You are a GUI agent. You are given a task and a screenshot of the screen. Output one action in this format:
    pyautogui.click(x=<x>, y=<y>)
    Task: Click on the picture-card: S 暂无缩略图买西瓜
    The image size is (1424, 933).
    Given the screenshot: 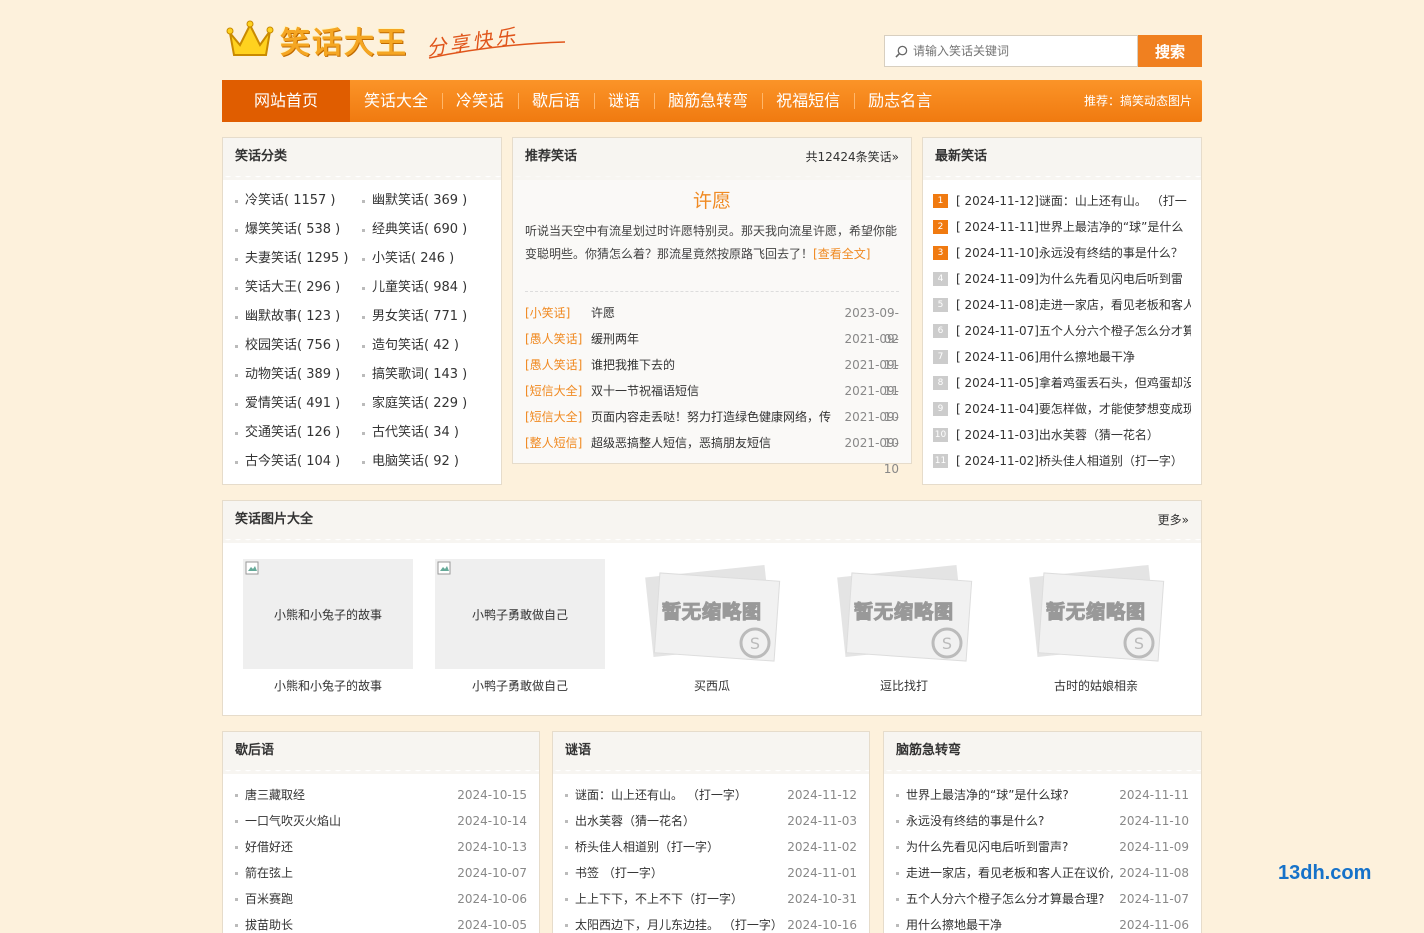 What is the action you would take?
    pyautogui.click(x=712, y=626)
    